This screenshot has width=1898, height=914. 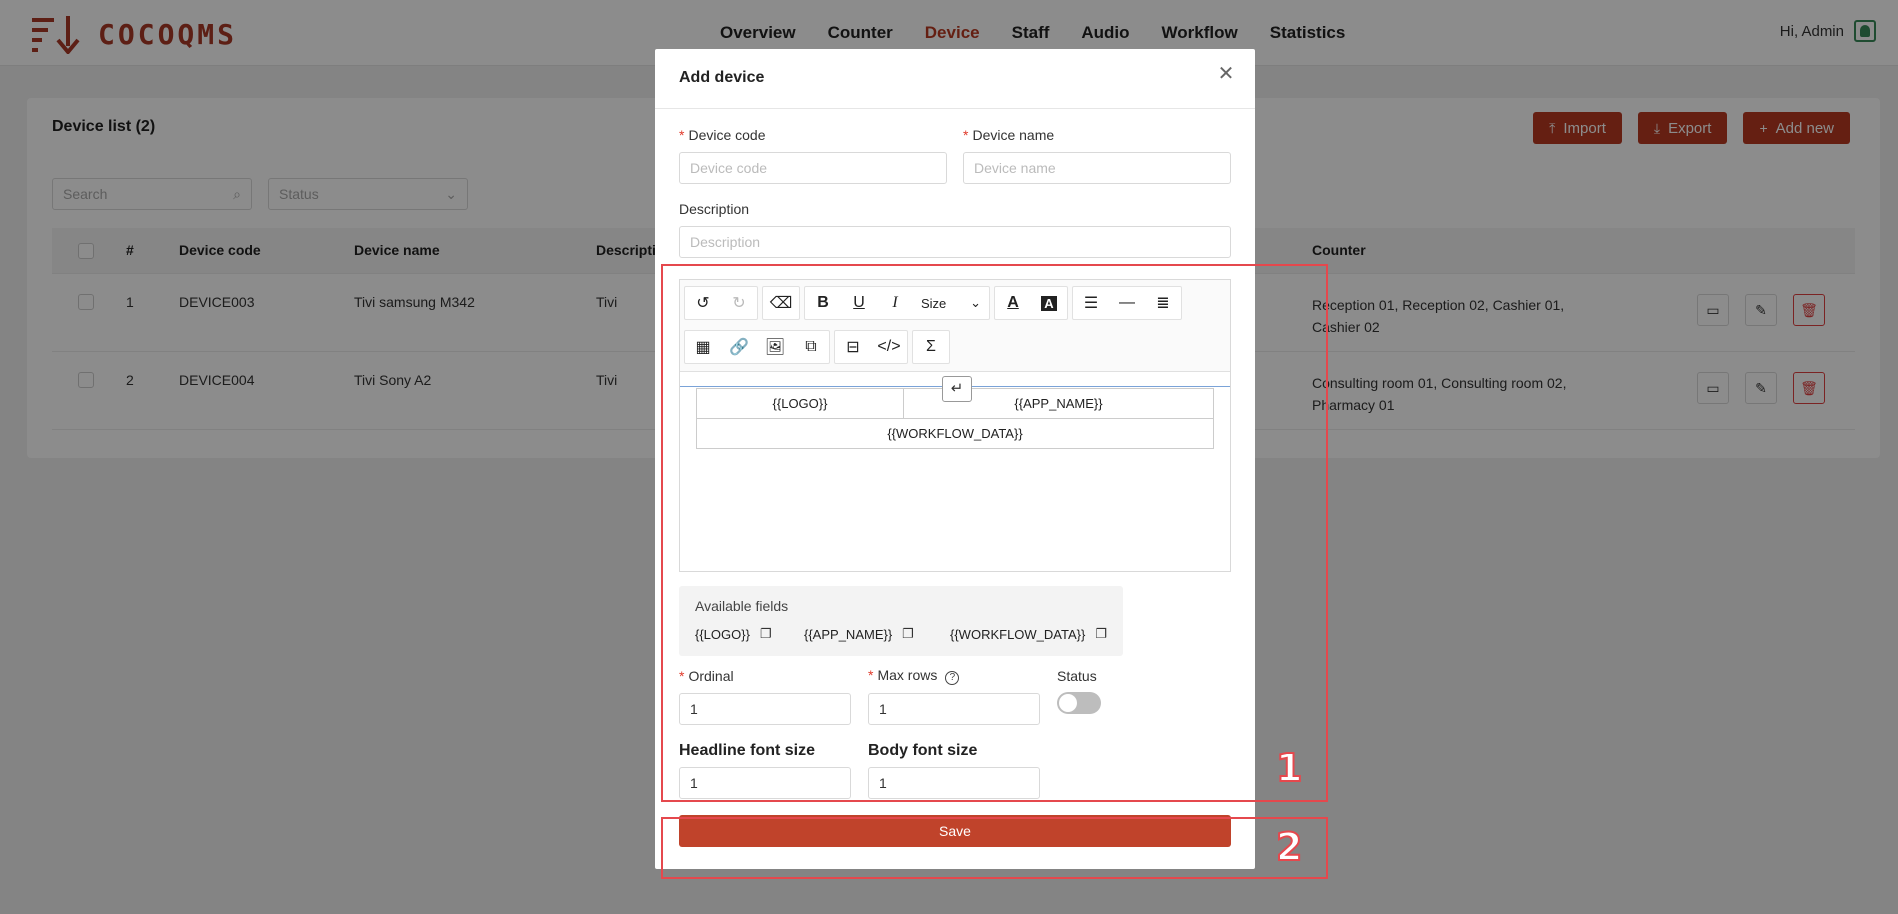 What do you see at coordinates (955, 242) in the screenshot?
I see `description-input: Description` at bounding box center [955, 242].